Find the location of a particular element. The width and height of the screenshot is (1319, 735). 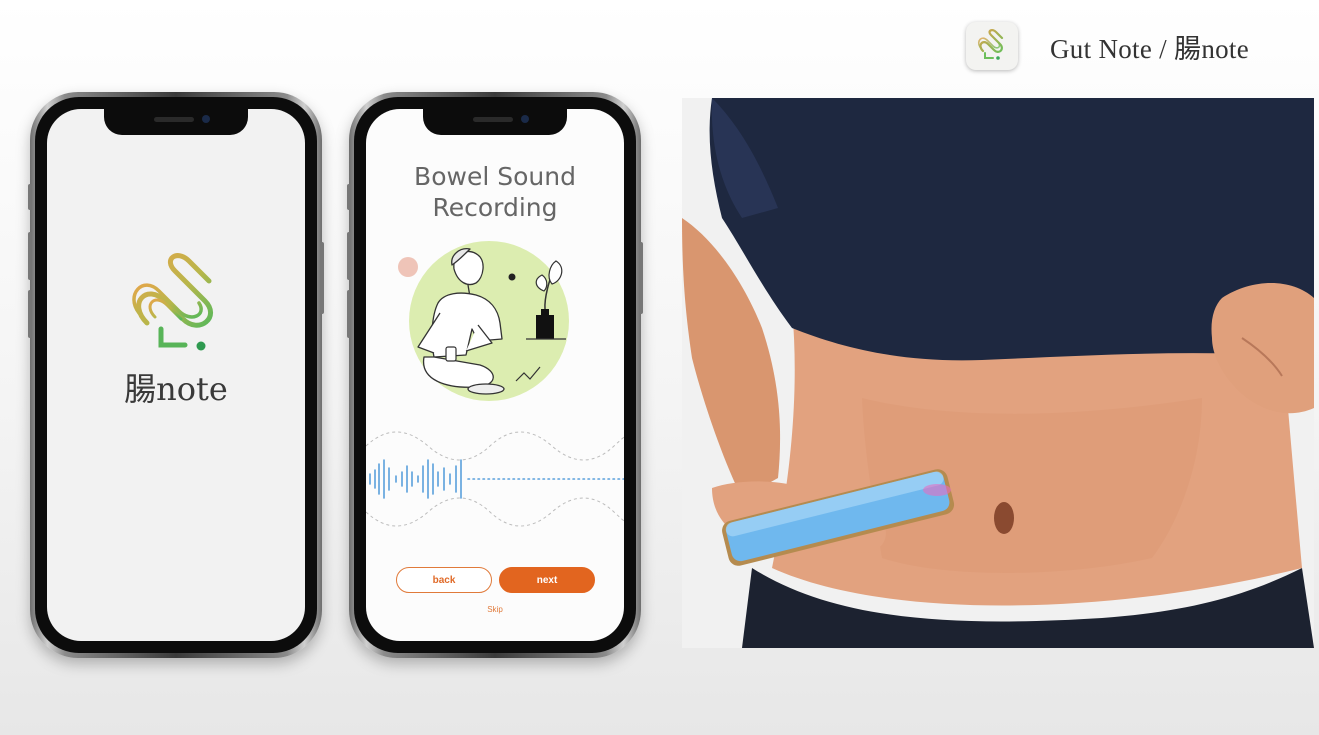

skip-link: Skip is located at coordinates (495, 609).